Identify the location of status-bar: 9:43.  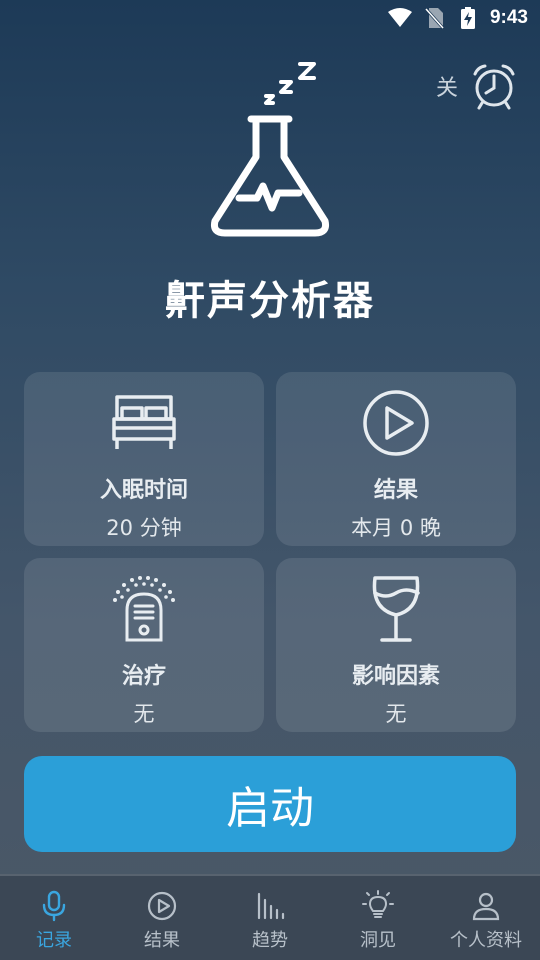
(270, 18).